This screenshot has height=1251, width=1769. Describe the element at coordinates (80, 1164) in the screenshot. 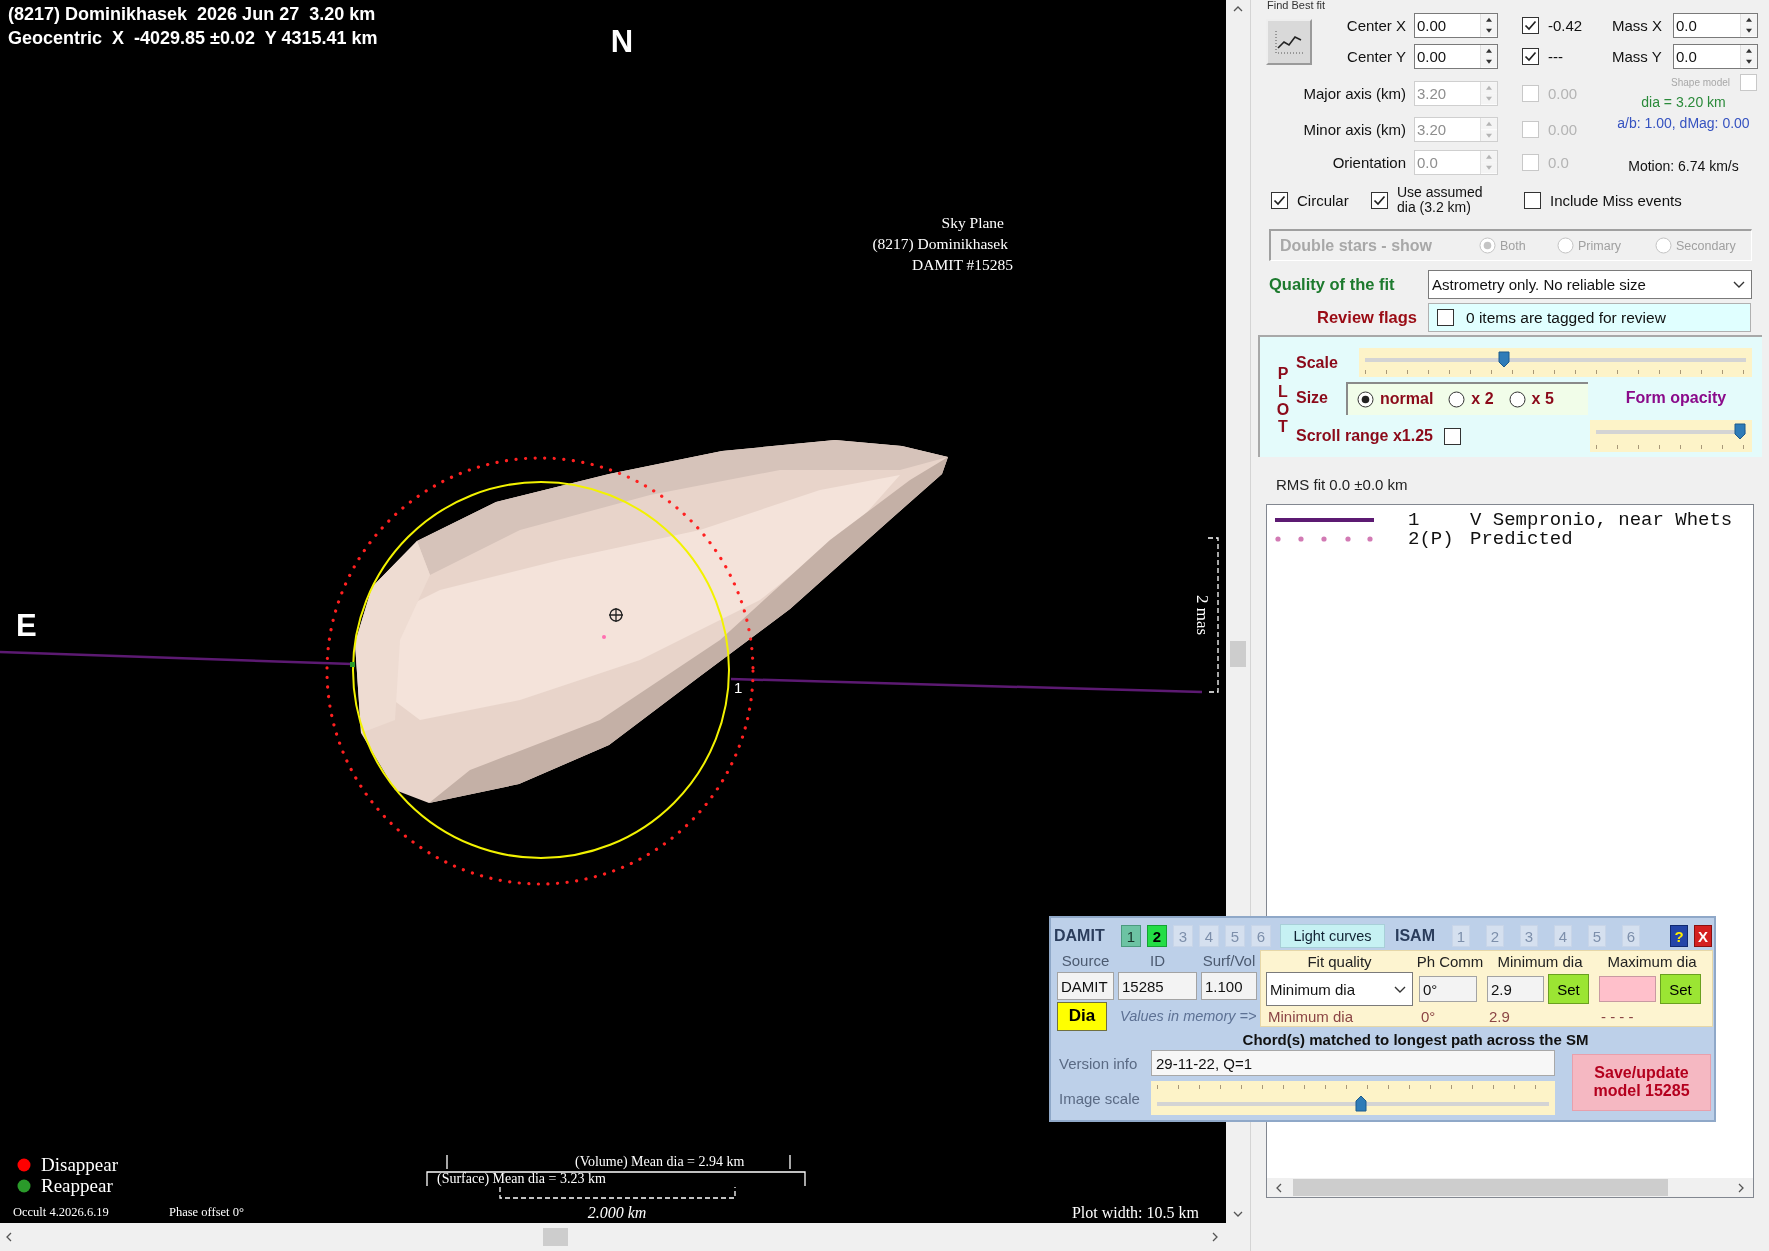

I see `legend-label: Disappear` at that location.